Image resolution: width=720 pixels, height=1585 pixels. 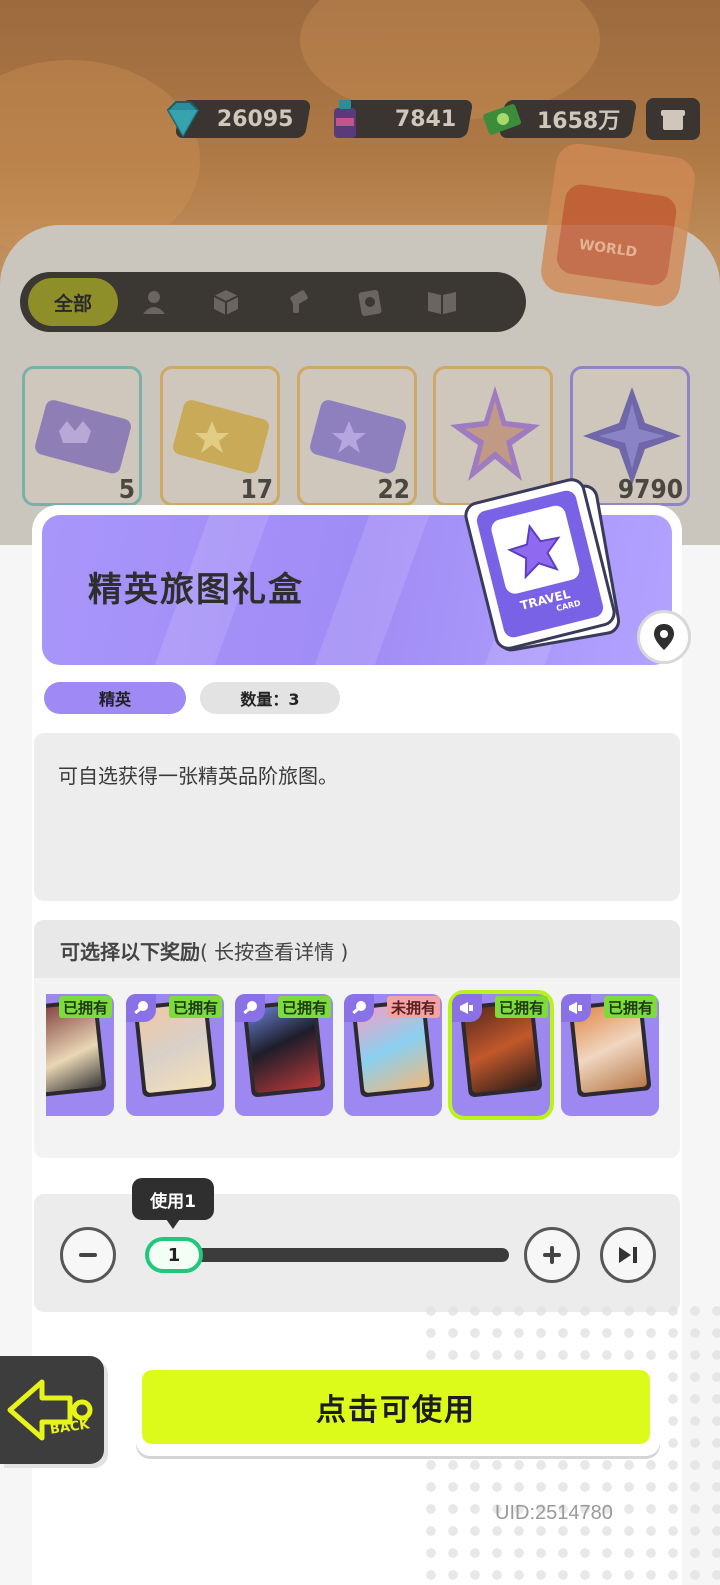 I want to click on quantity-badge: 数量：3, so click(x=270, y=698).